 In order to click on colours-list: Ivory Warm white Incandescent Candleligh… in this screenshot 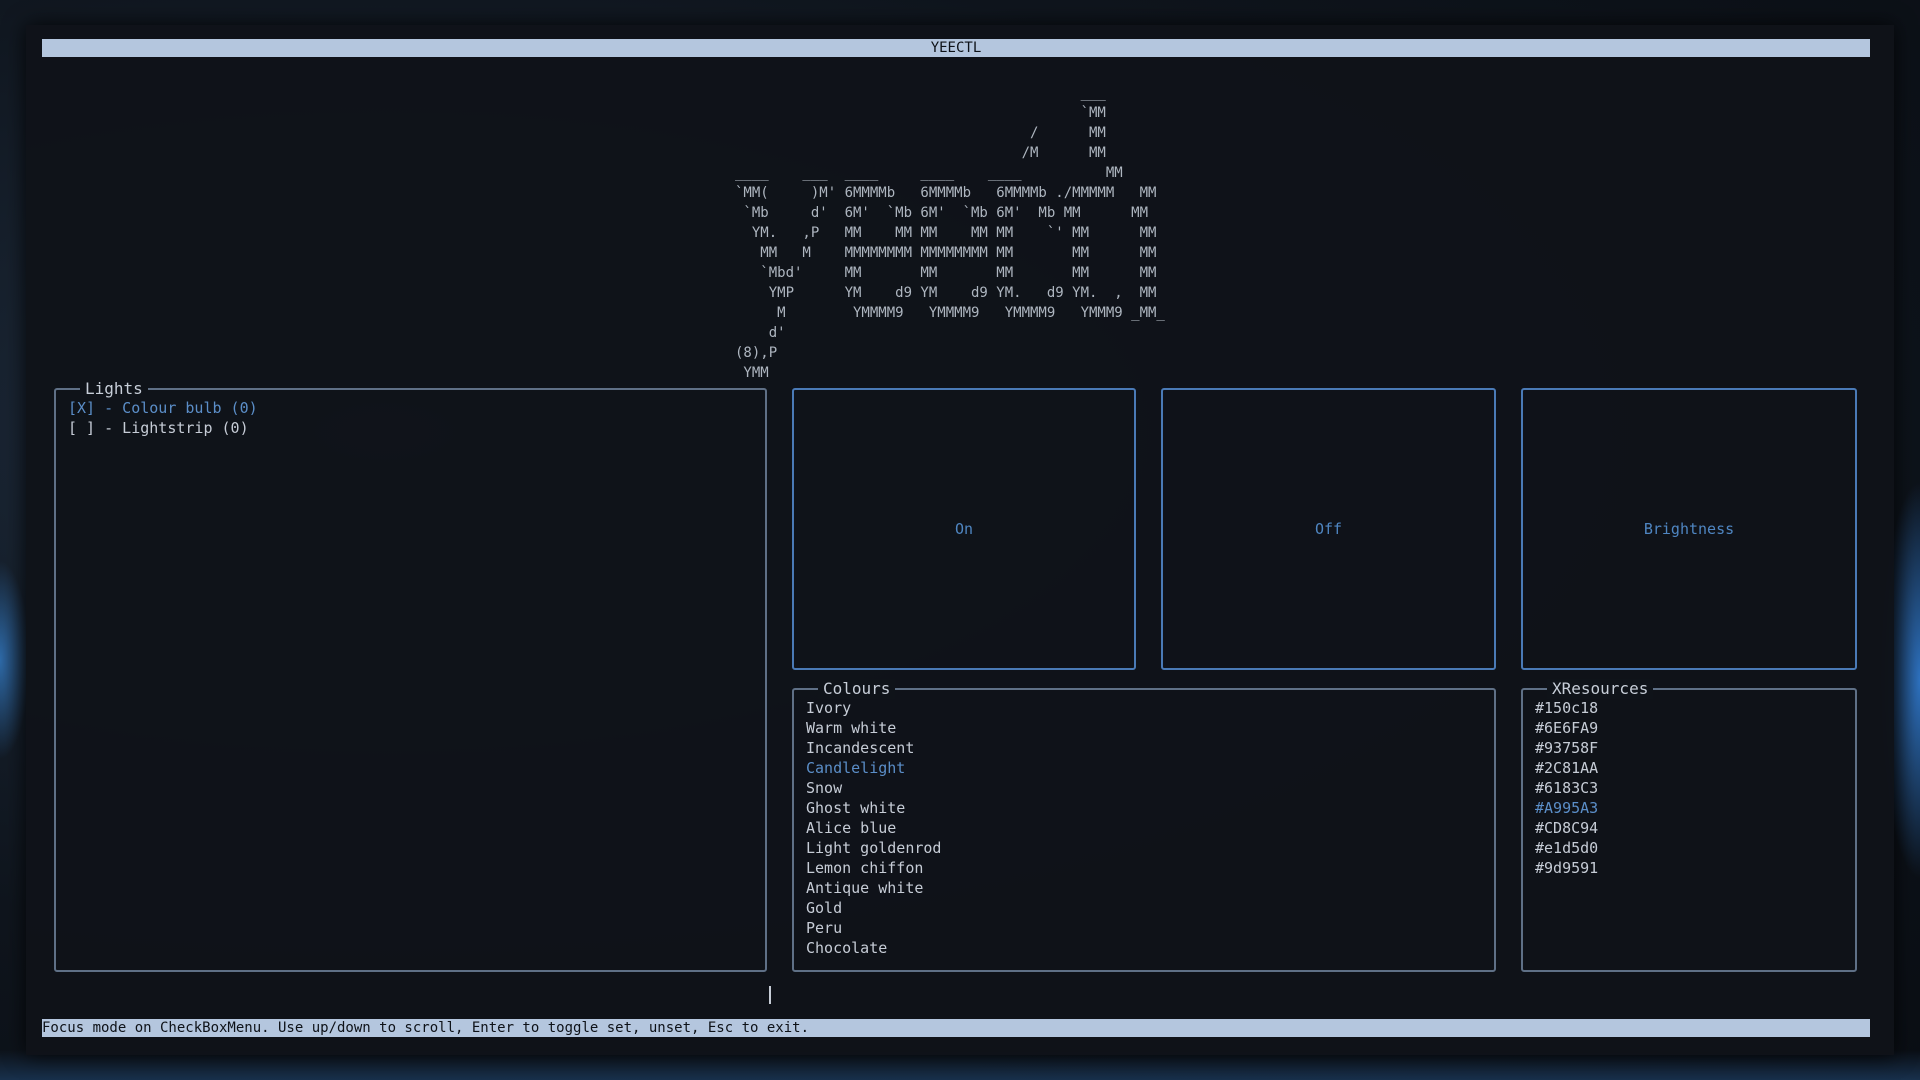, I will do `click(873, 828)`.